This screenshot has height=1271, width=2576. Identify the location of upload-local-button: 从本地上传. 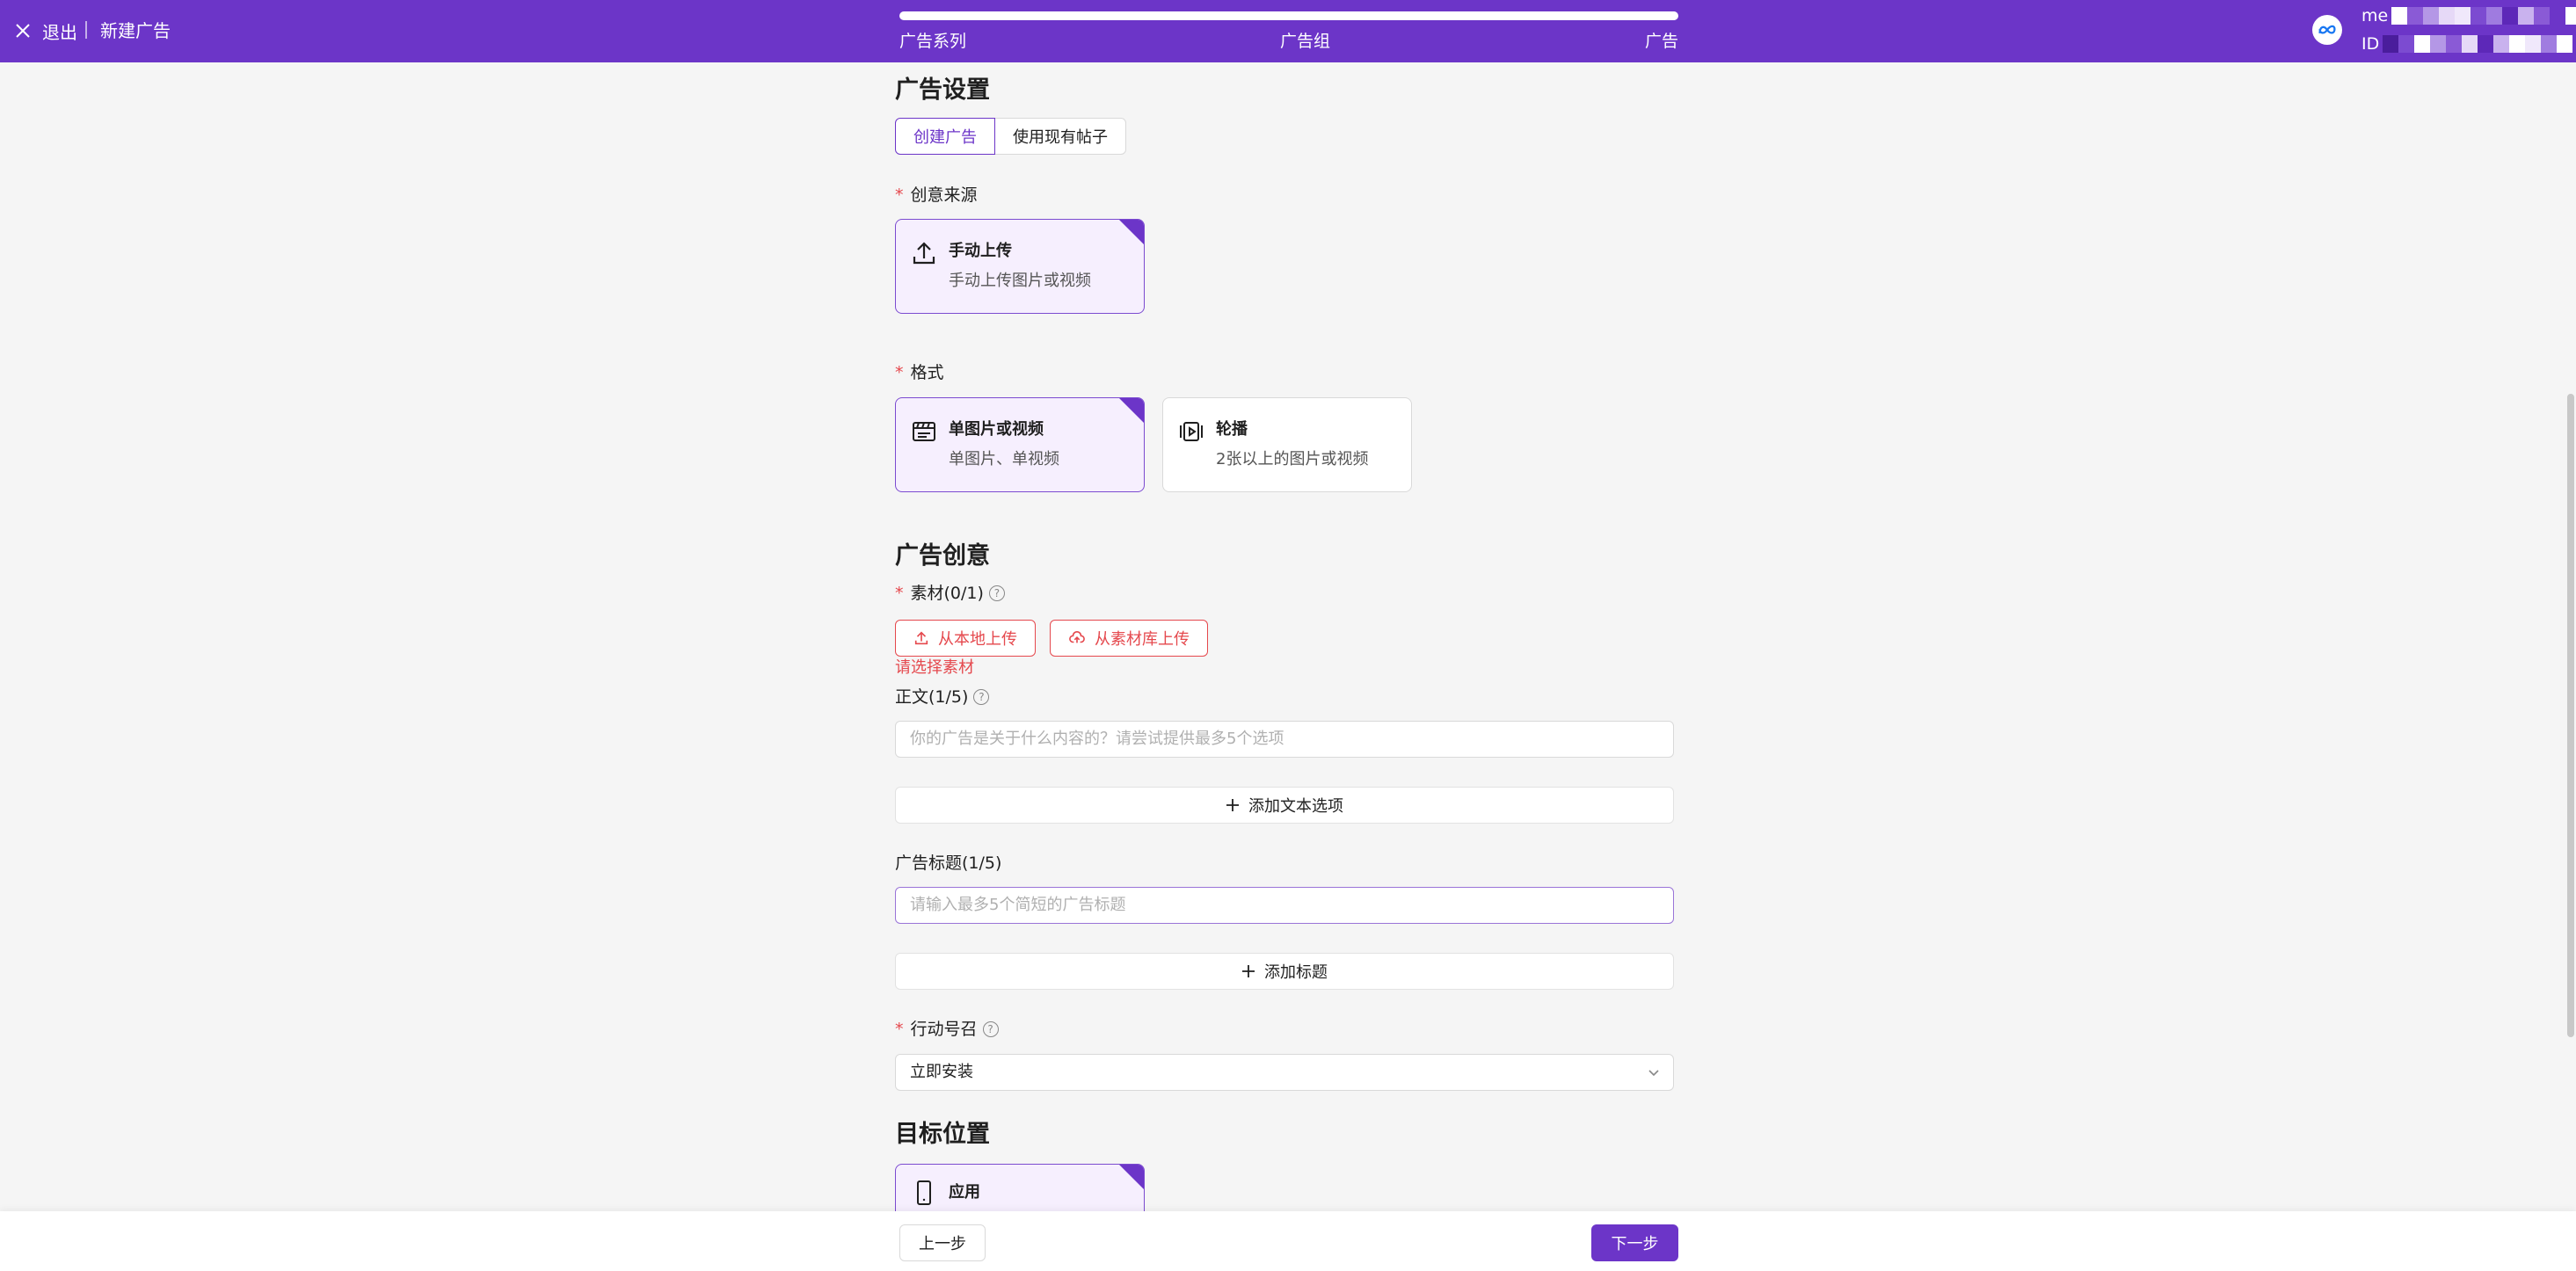
(965, 638).